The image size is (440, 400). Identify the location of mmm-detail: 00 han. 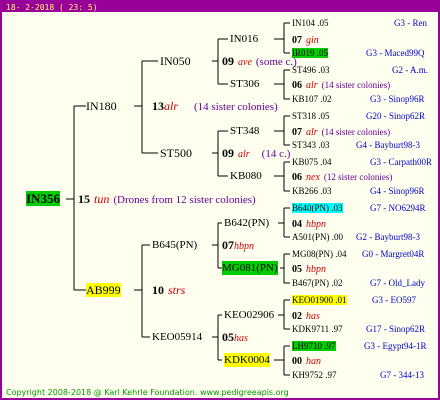
(306, 361).